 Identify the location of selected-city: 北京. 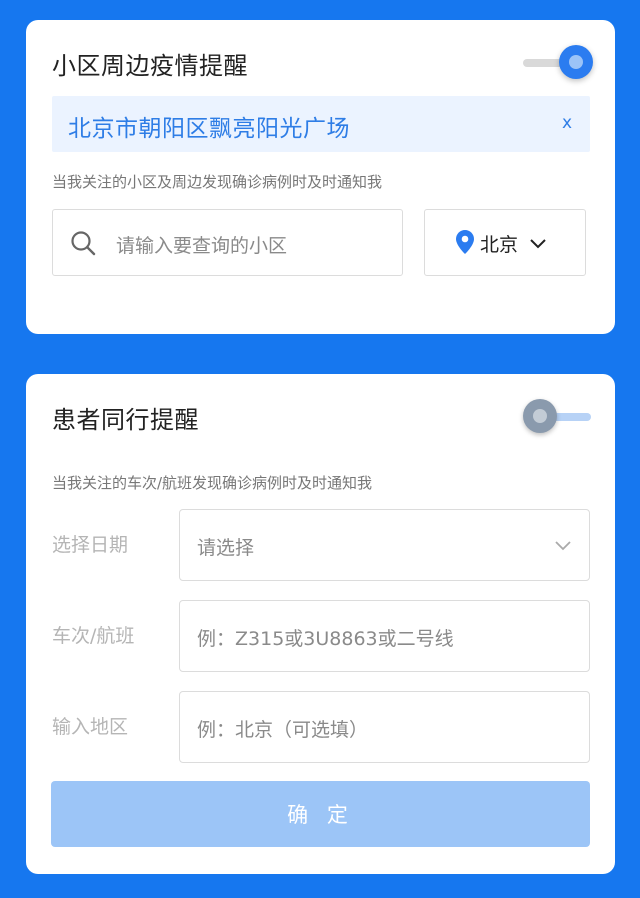
(499, 245).